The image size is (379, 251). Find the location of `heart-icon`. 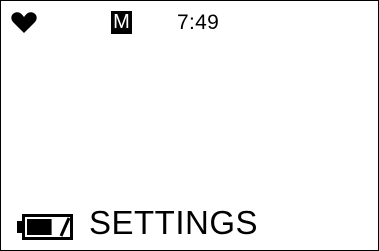

heart-icon is located at coordinates (24, 23).